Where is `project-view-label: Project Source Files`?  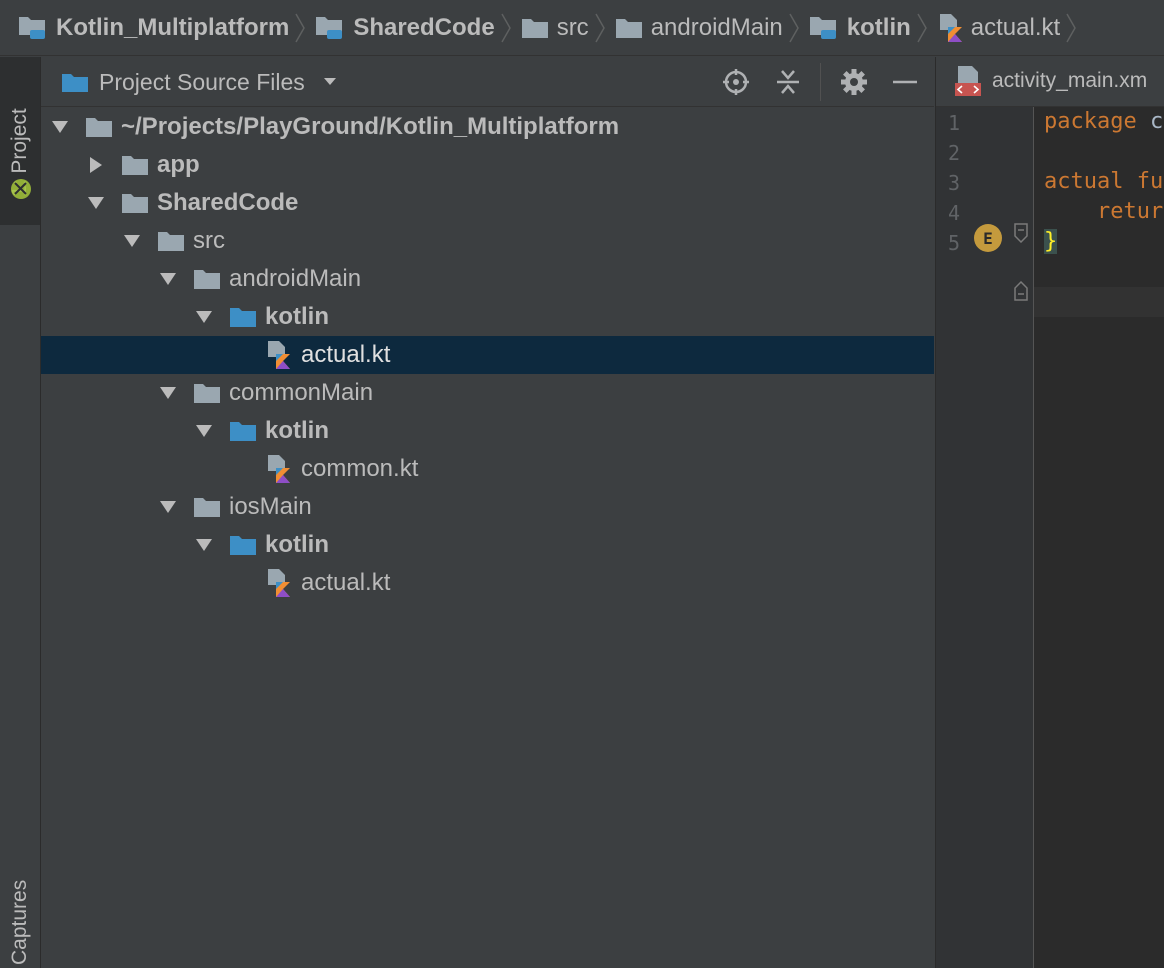 project-view-label: Project Source Files is located at coordinates (202, 81).